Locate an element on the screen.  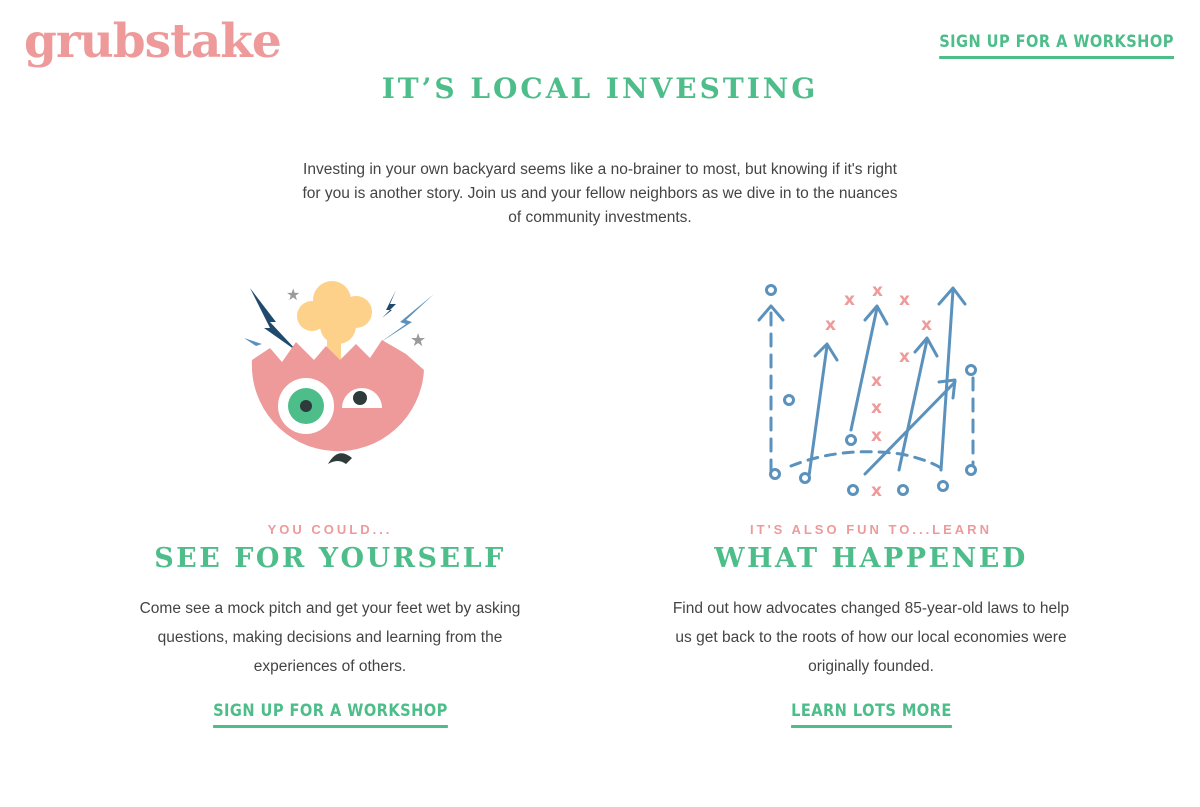
learn-lots-more-button: LEARN LOTS MORE is located at coordinates (871, 714).